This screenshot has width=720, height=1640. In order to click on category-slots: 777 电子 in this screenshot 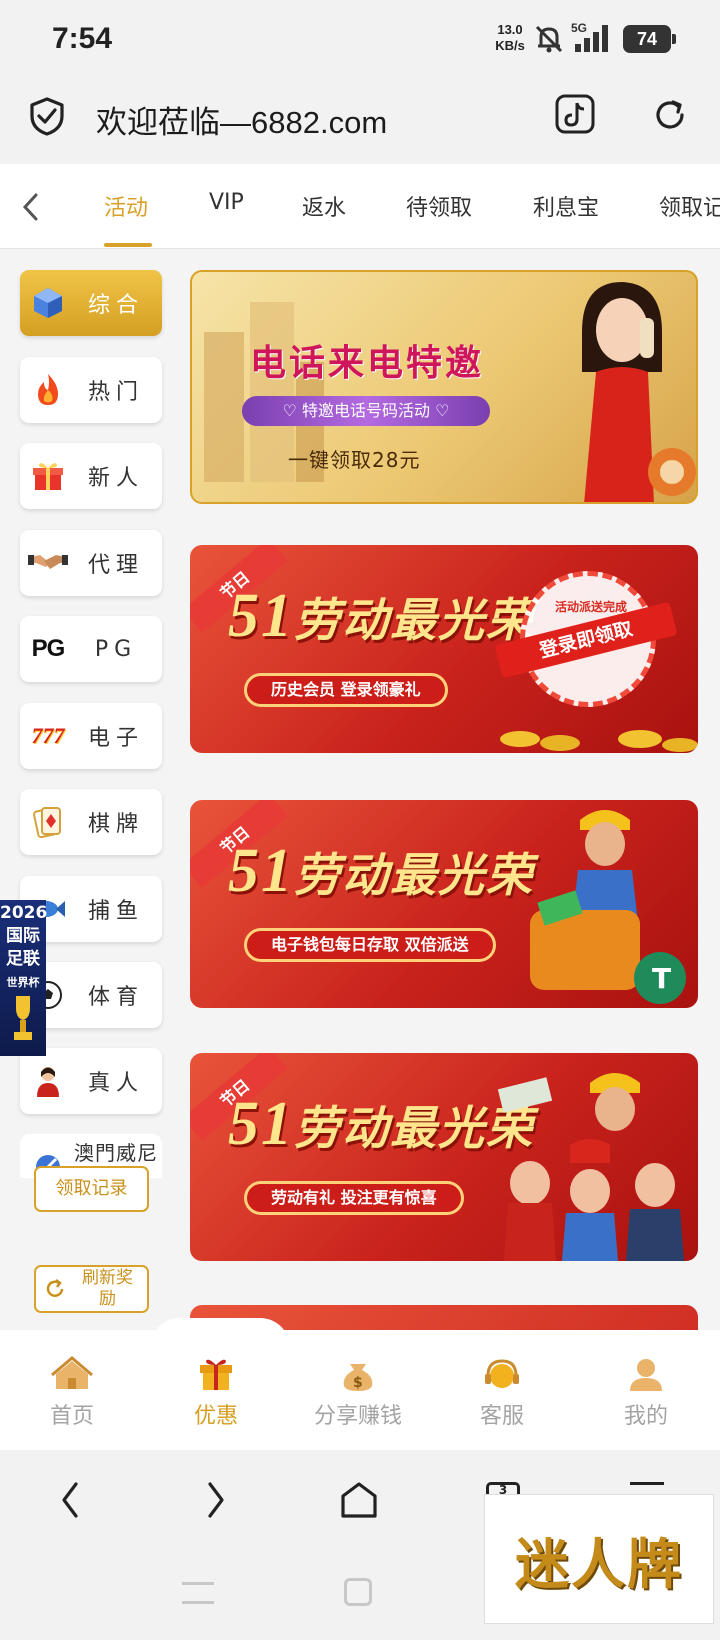, I will do `click(91, 736)`.